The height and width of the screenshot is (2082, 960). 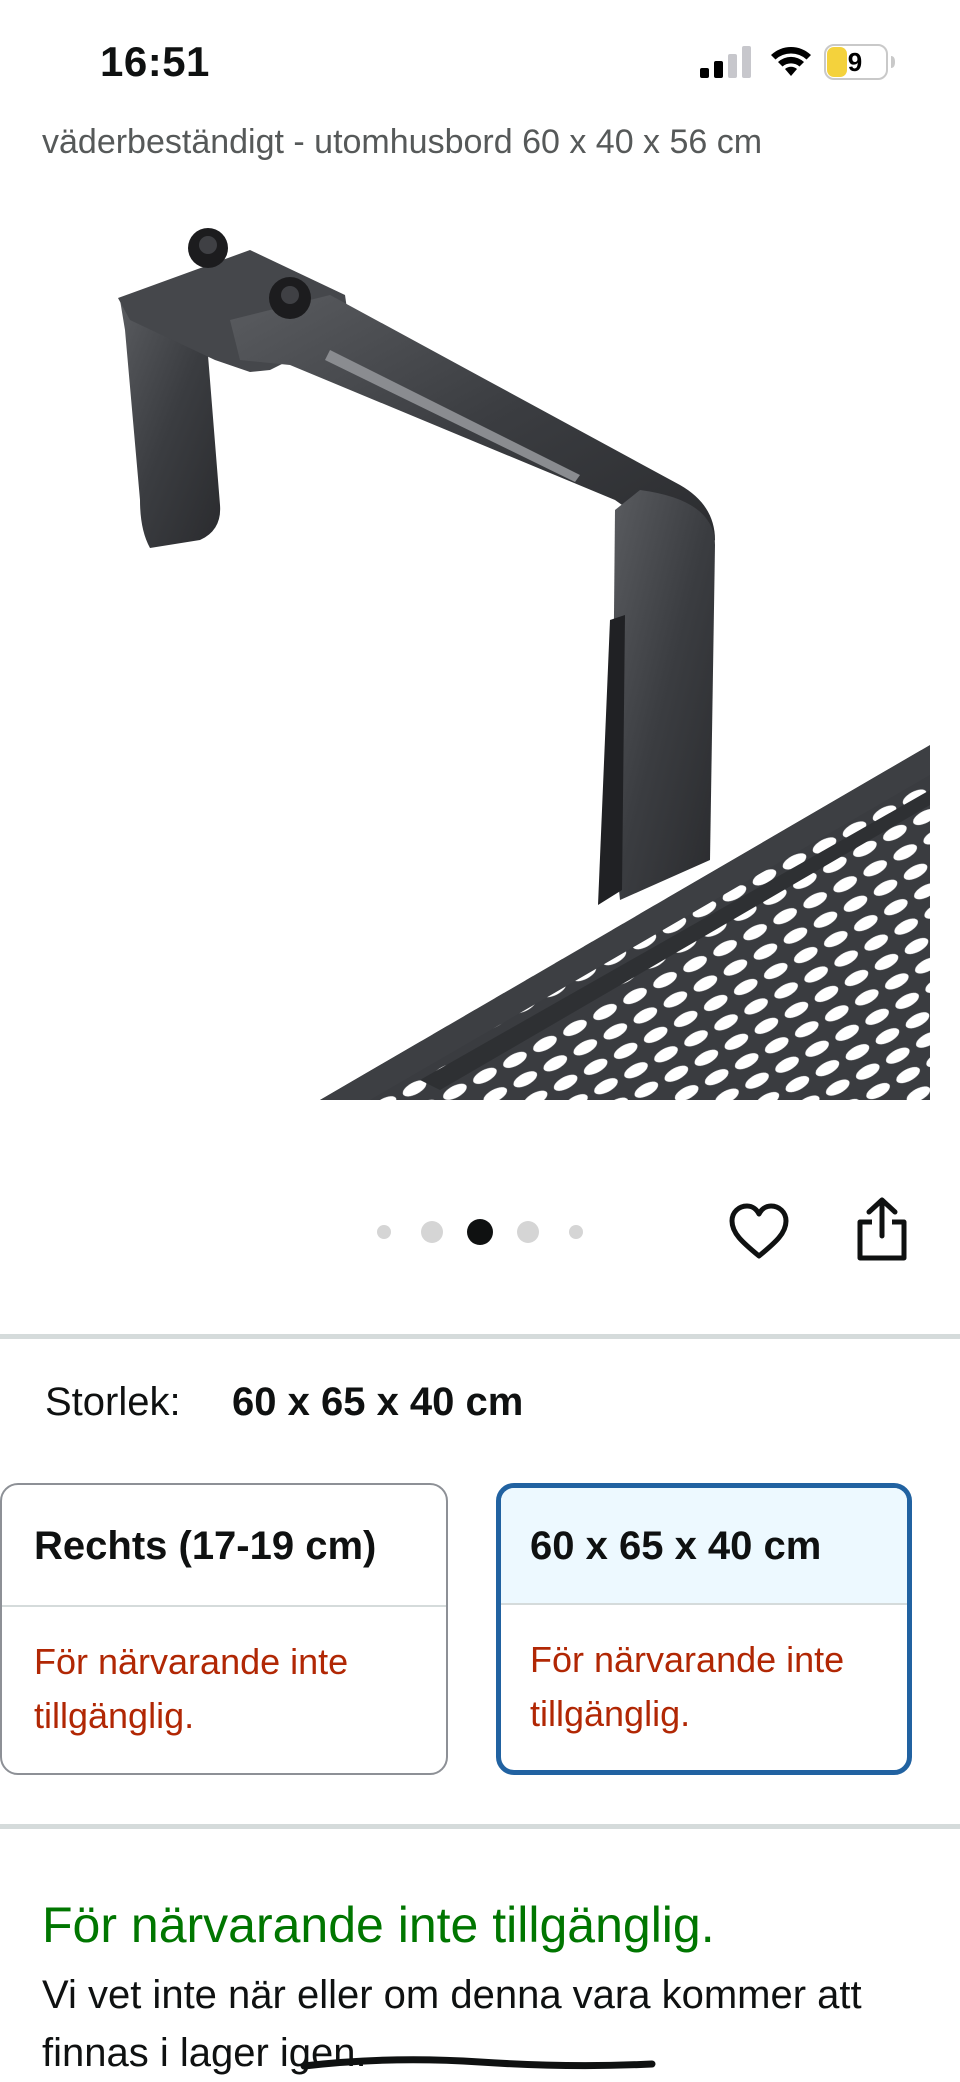 What do you see at coordinates (882, 1229) in the screenshot?
I see `share-icon` at bounding box center [882, 1229].